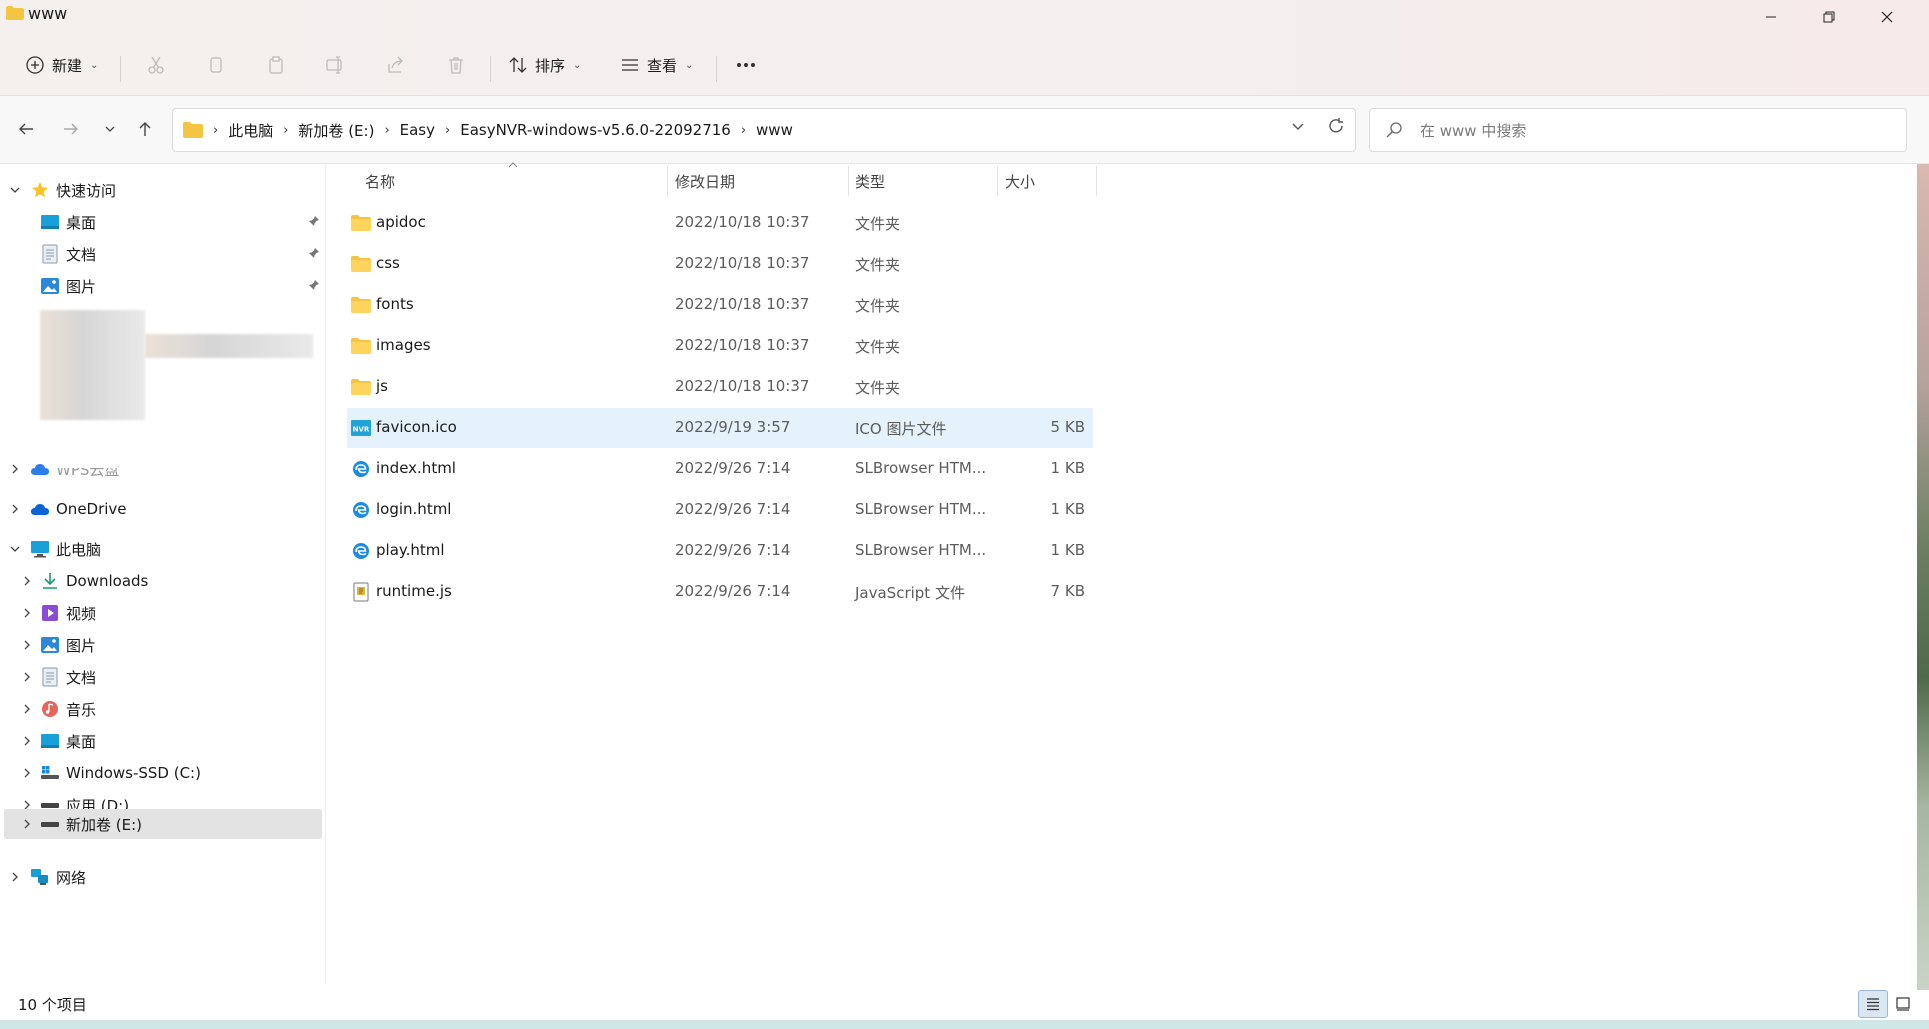 The height and width of the screenshot is (1029, 1929). What do you see at coordinates (382, 386) in the screenshot?
I see `file-name: js` at bounding box center [382, 386].